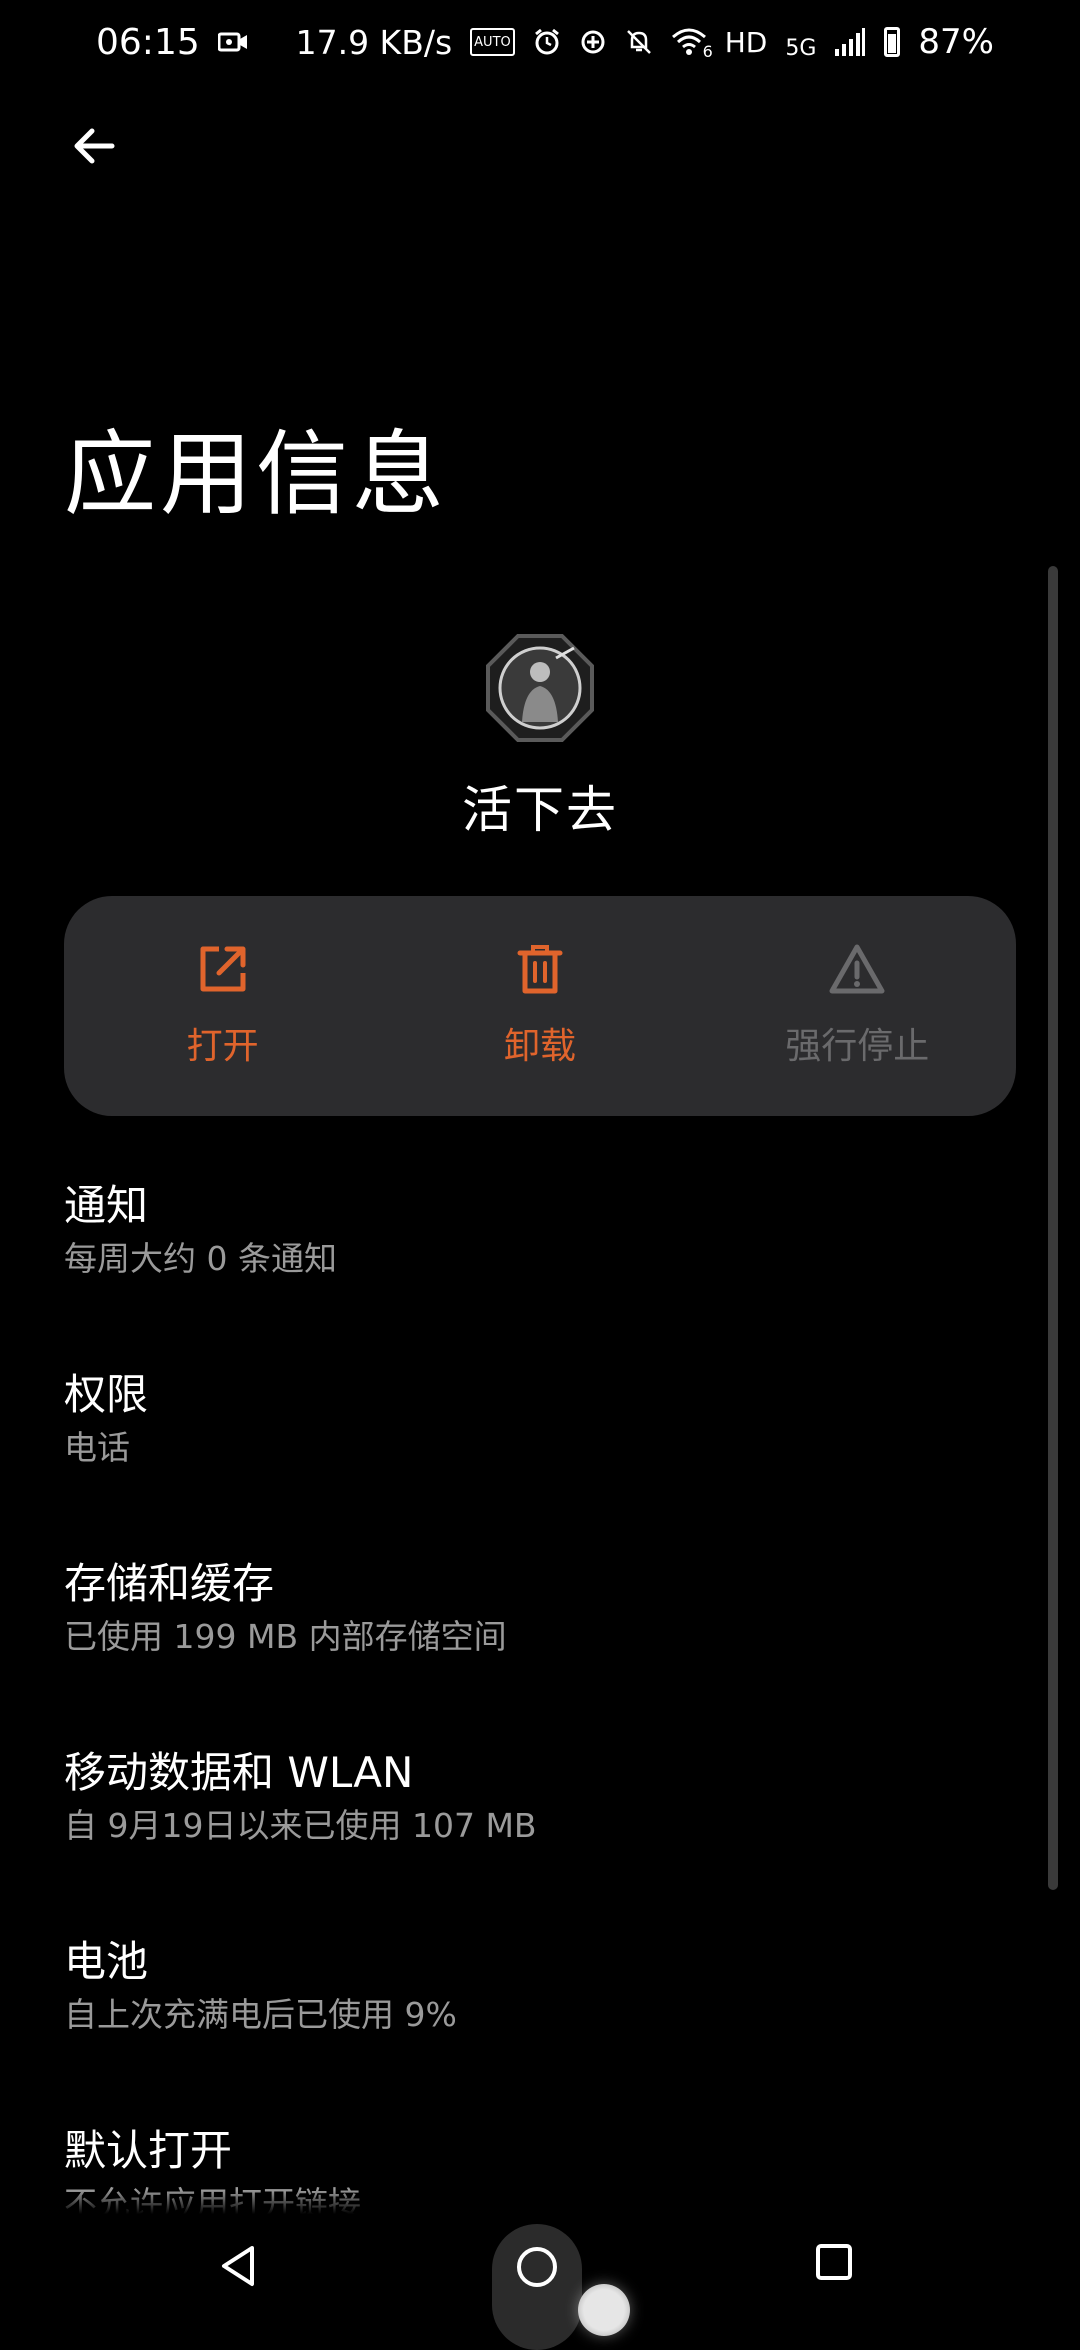 This screenshot has width=1080, height=2350. Describe the element at coordinates (604, 2310) in the screenshot. I see `touch-indicator` at that location.